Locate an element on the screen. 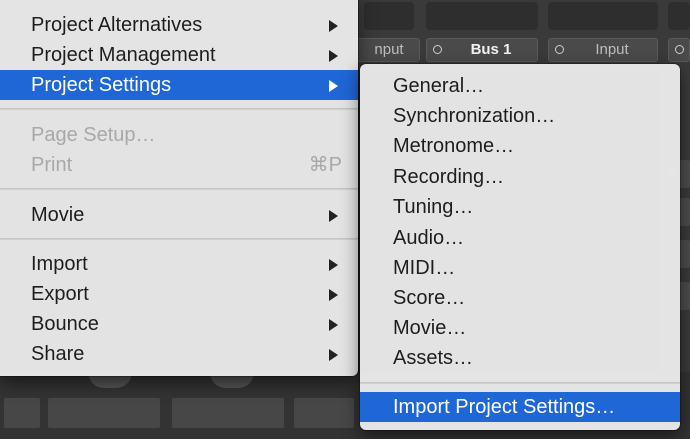 The width and height of the screenshot is (690, 439). menu-item-label: Movie is located at coordinates (58, 215).